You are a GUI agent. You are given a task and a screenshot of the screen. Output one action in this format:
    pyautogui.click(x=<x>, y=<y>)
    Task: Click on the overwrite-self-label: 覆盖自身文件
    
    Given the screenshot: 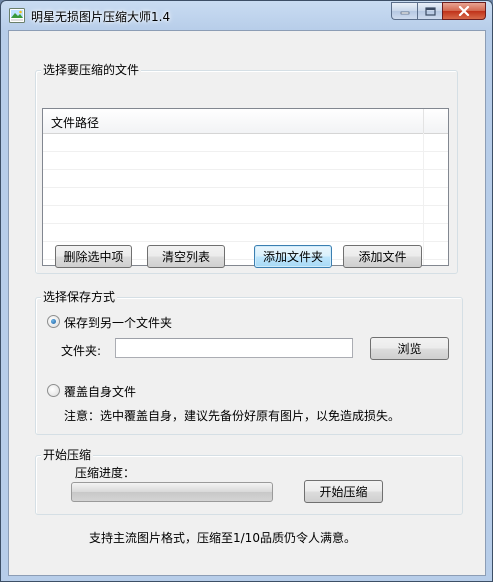 What is the action you would take?
    pyautogui.click(x=100, y=391)
    